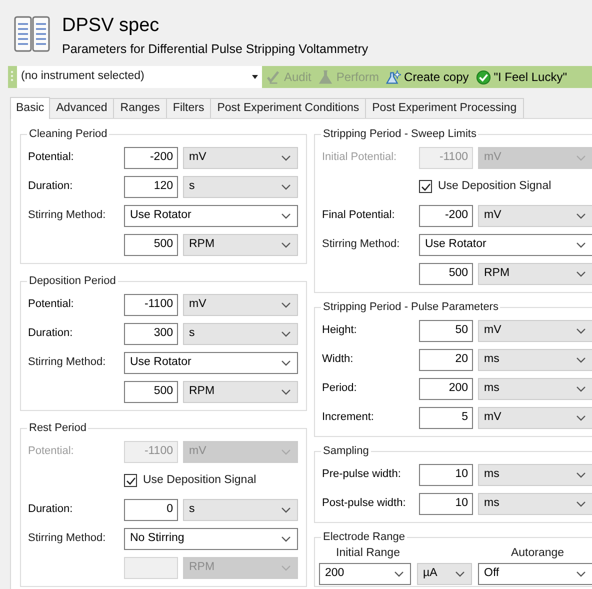 The image size is (592, 589). Describe the element at coordinates (111, 26) in the screenshot. I see `page-title: DPSV spec` at that location.